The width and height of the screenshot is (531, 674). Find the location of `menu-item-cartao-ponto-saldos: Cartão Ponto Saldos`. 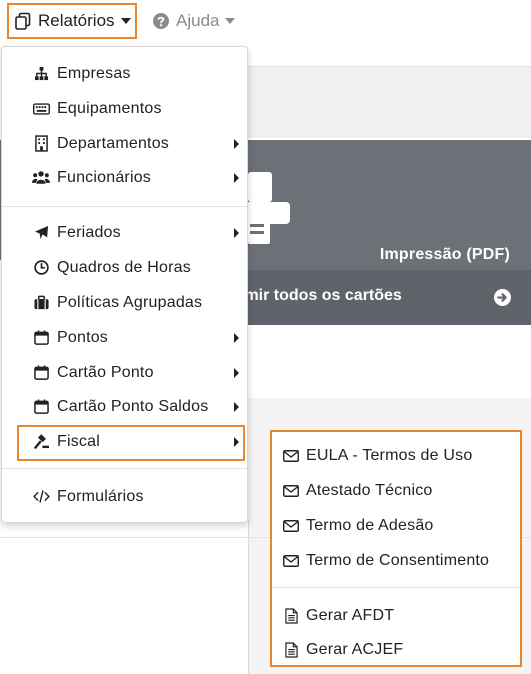

menu-item-cartao-ponto-saldos: Cartão Ponto Saldos is located at coordinates (124, 406).